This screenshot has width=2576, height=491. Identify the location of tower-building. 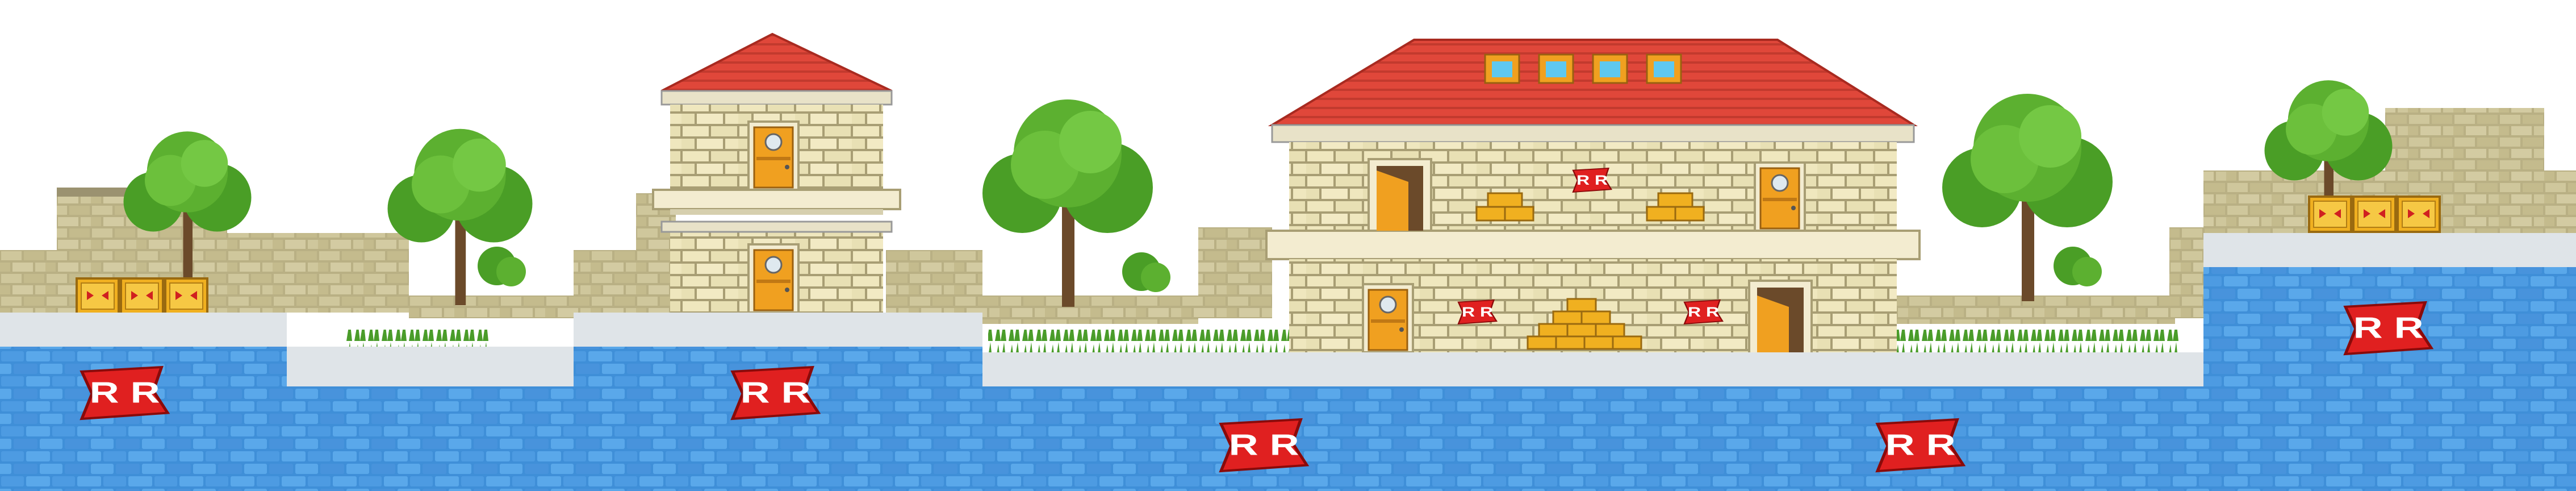
(776, 173).